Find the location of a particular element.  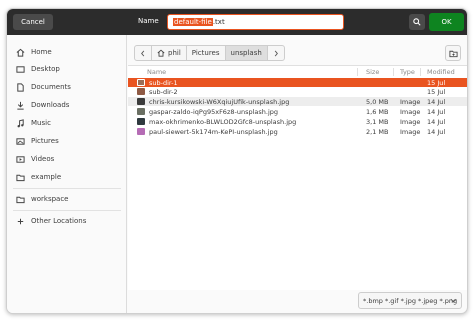

sidebar-item-label: example is located at coordinates (46, 177).